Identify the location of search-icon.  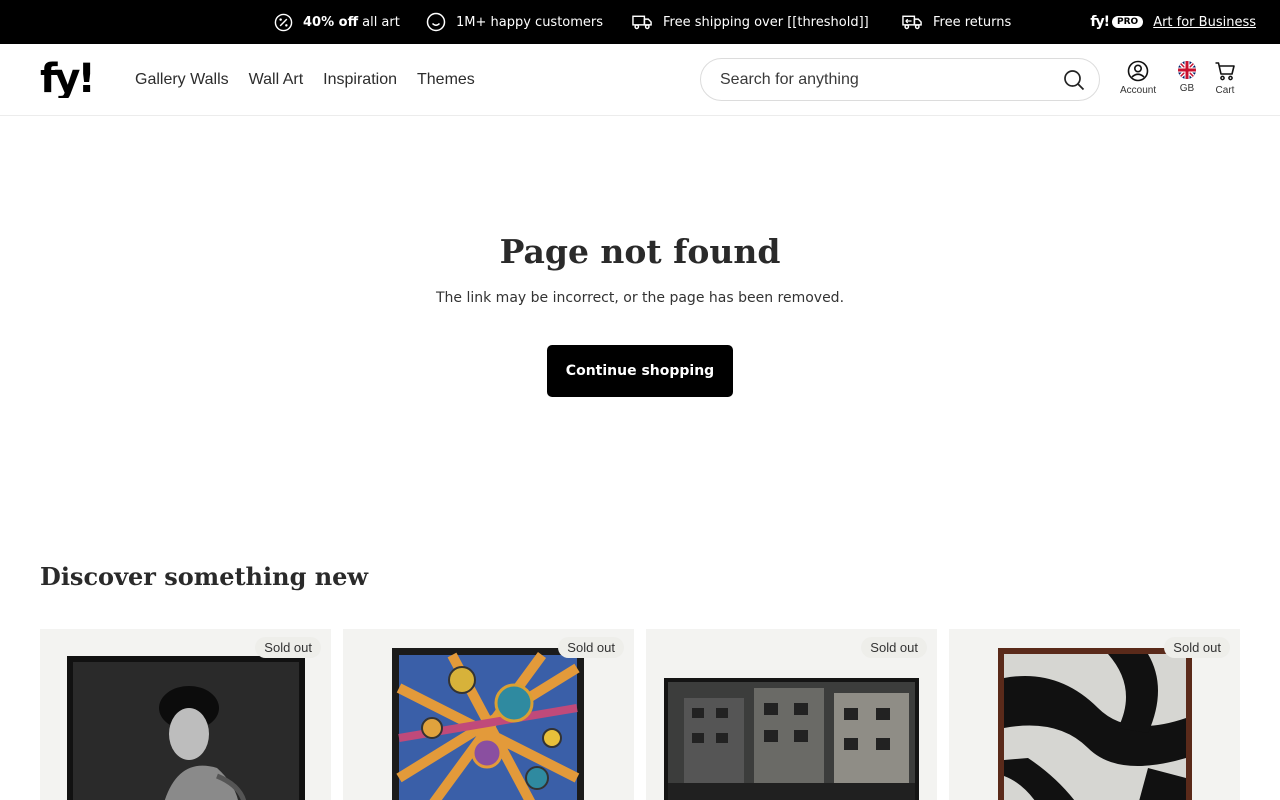
(1074, 80).